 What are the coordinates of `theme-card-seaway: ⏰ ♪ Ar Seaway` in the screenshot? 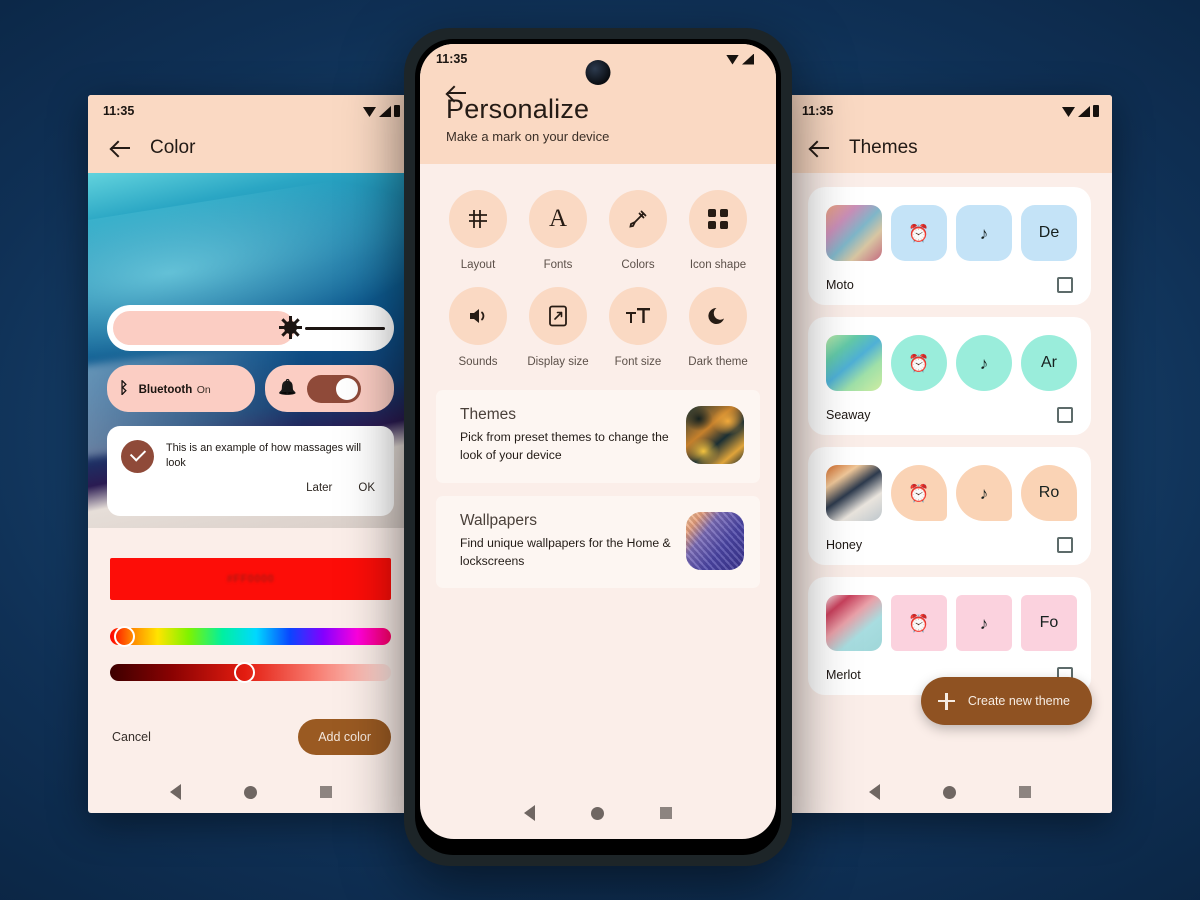 It's located at (949, 376).